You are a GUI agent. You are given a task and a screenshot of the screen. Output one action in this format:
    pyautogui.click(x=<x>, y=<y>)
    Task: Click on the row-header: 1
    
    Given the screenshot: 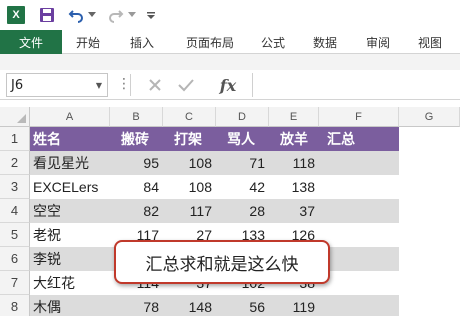 What is the action you would take?
    pyautogui.click(x=15, y=139)
    